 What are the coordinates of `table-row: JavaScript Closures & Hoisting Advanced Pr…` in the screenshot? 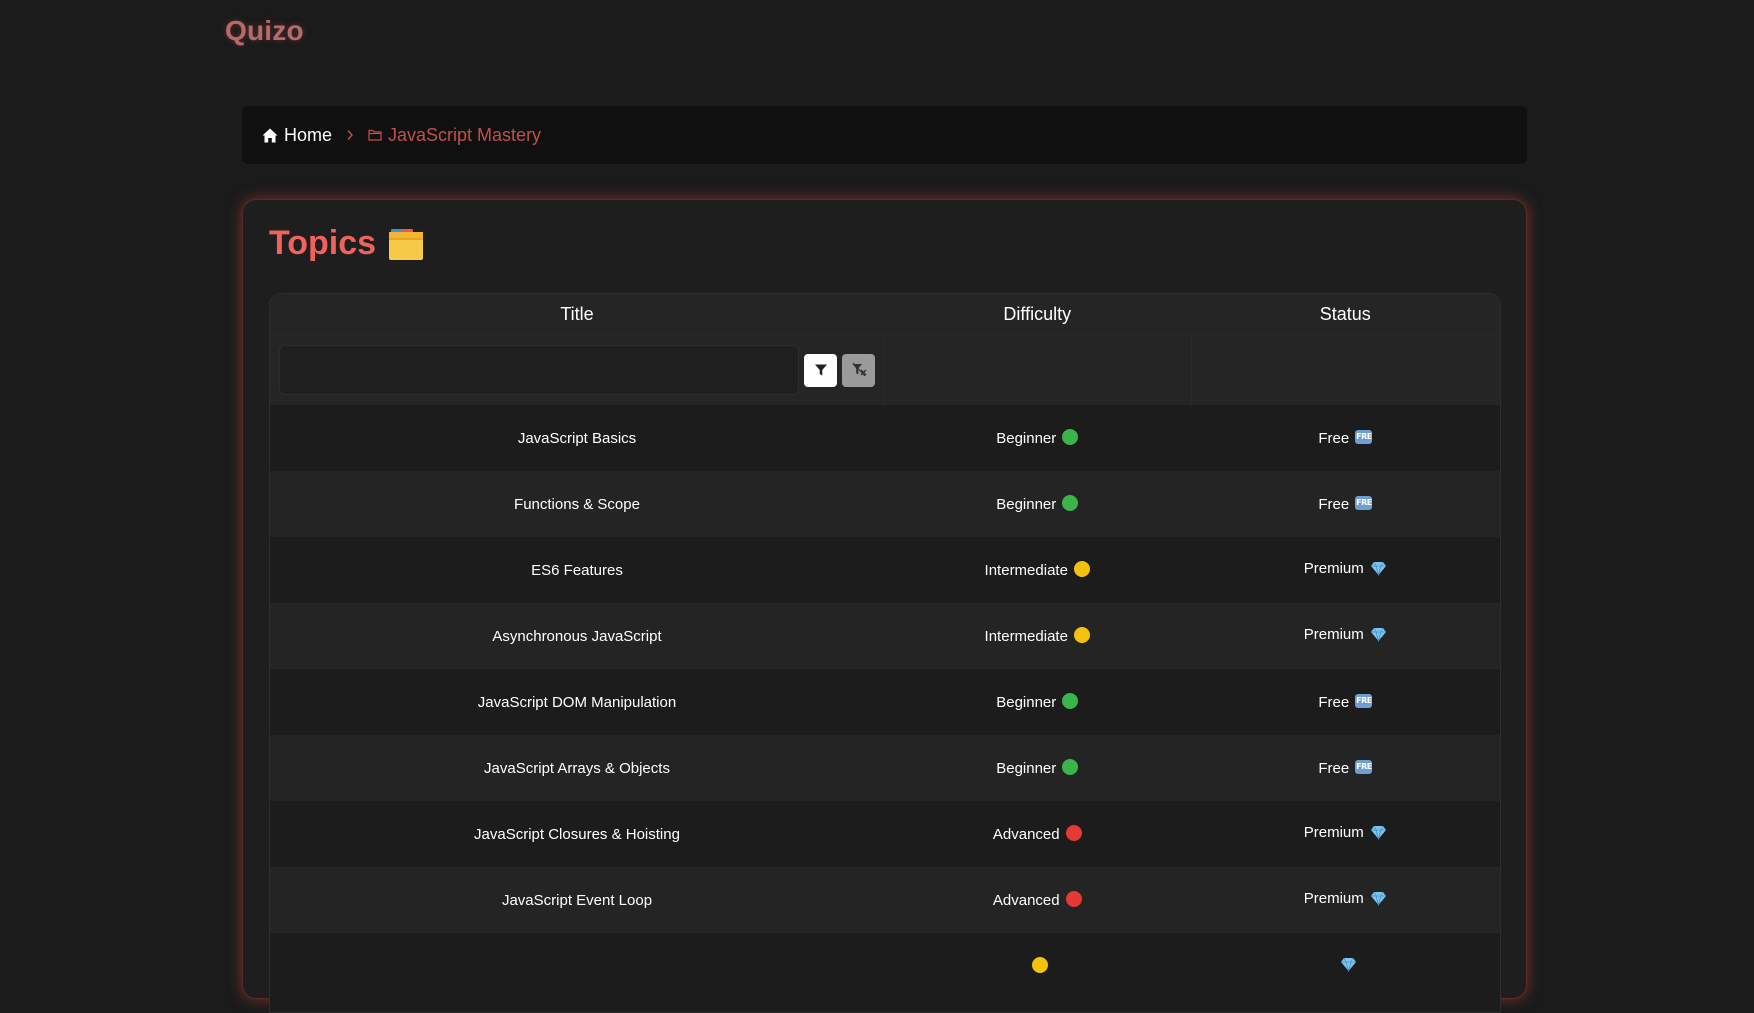 It's located at (885, 834).